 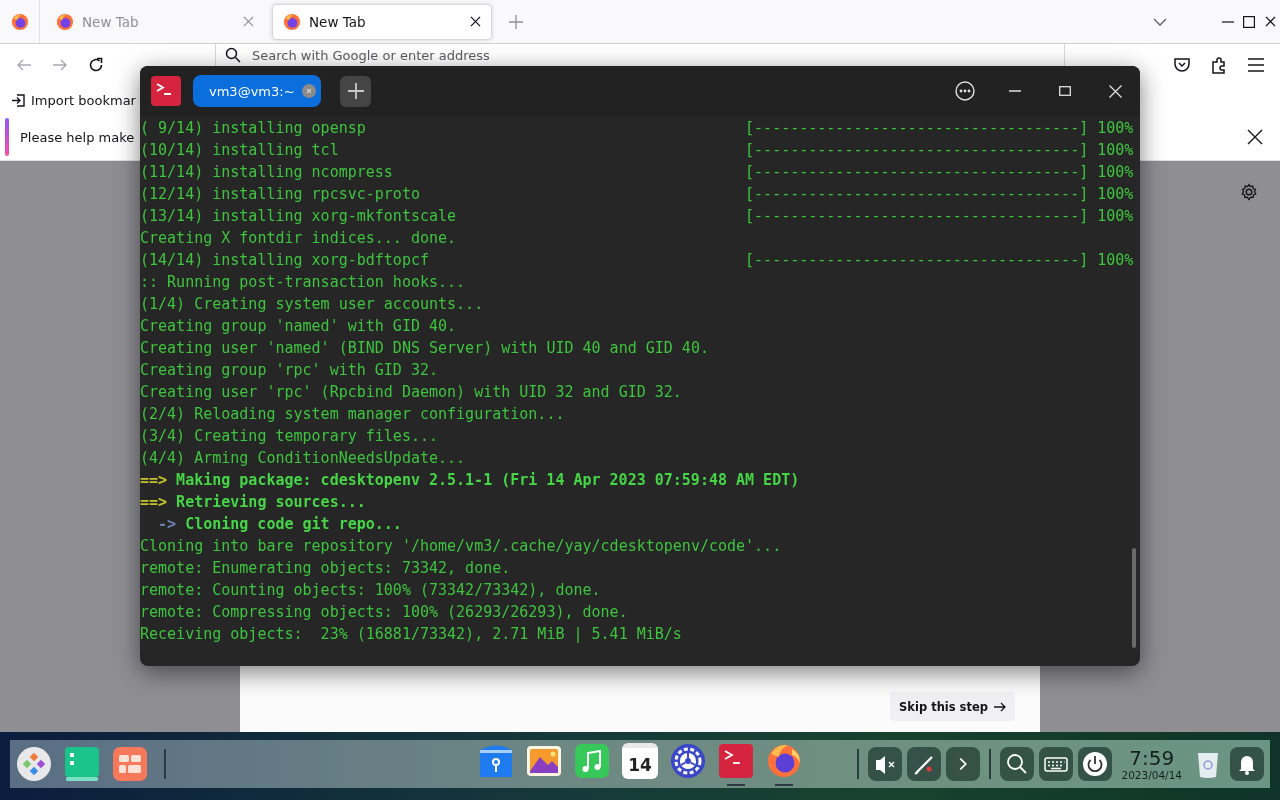 What do you see at coordinates (267, 172) in the screenshot?
I see `terminal-line: (11/14) installing ncompress` at bounding box center [267, 172].